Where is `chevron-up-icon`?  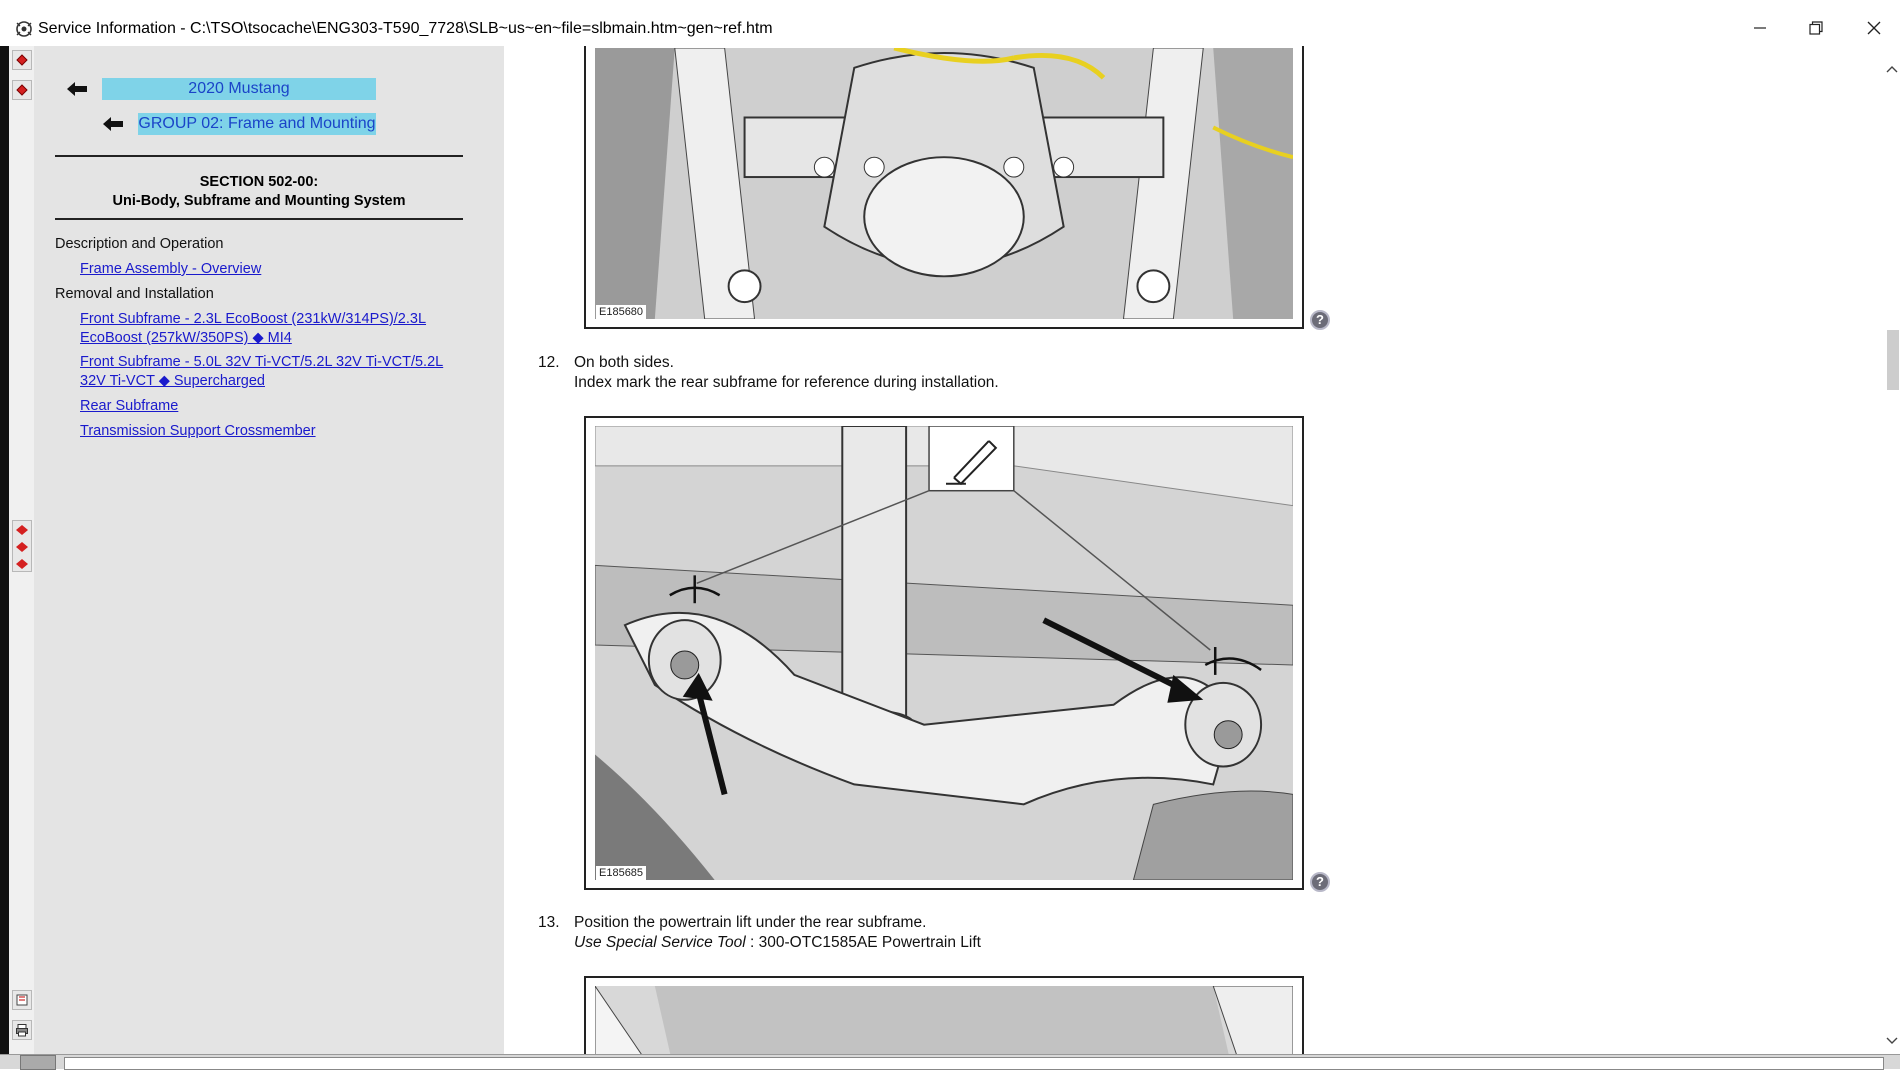
chevron-up-icon is located at coordinates (1892, 69).